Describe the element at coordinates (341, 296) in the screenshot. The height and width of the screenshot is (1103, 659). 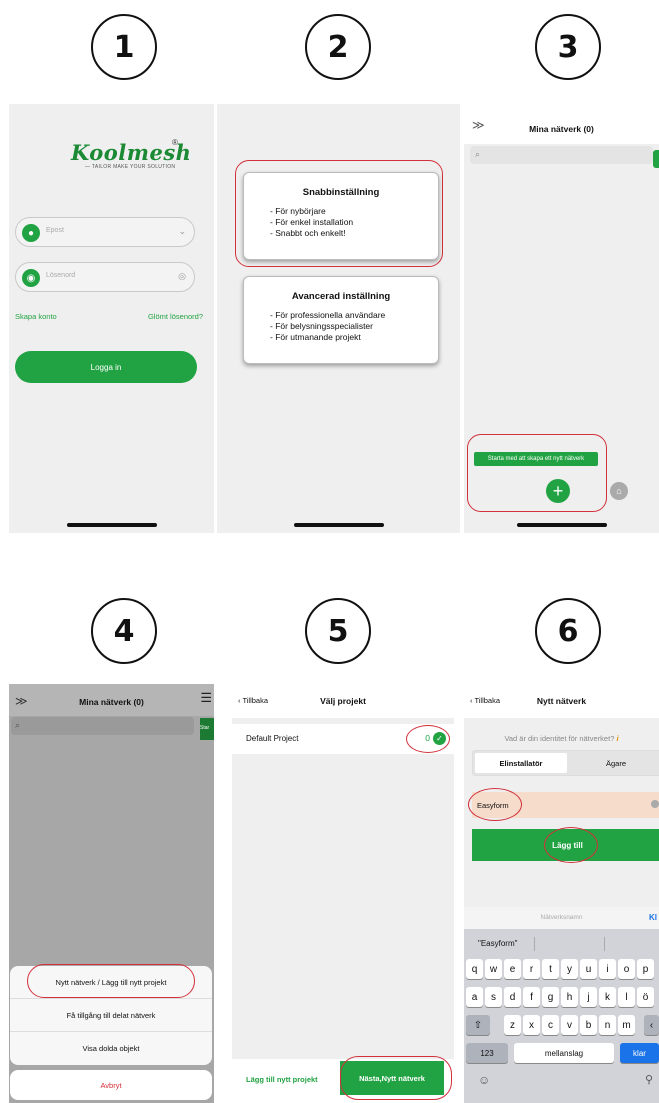
I see `advanced-setup-title: Avancerad inställning` at that location.